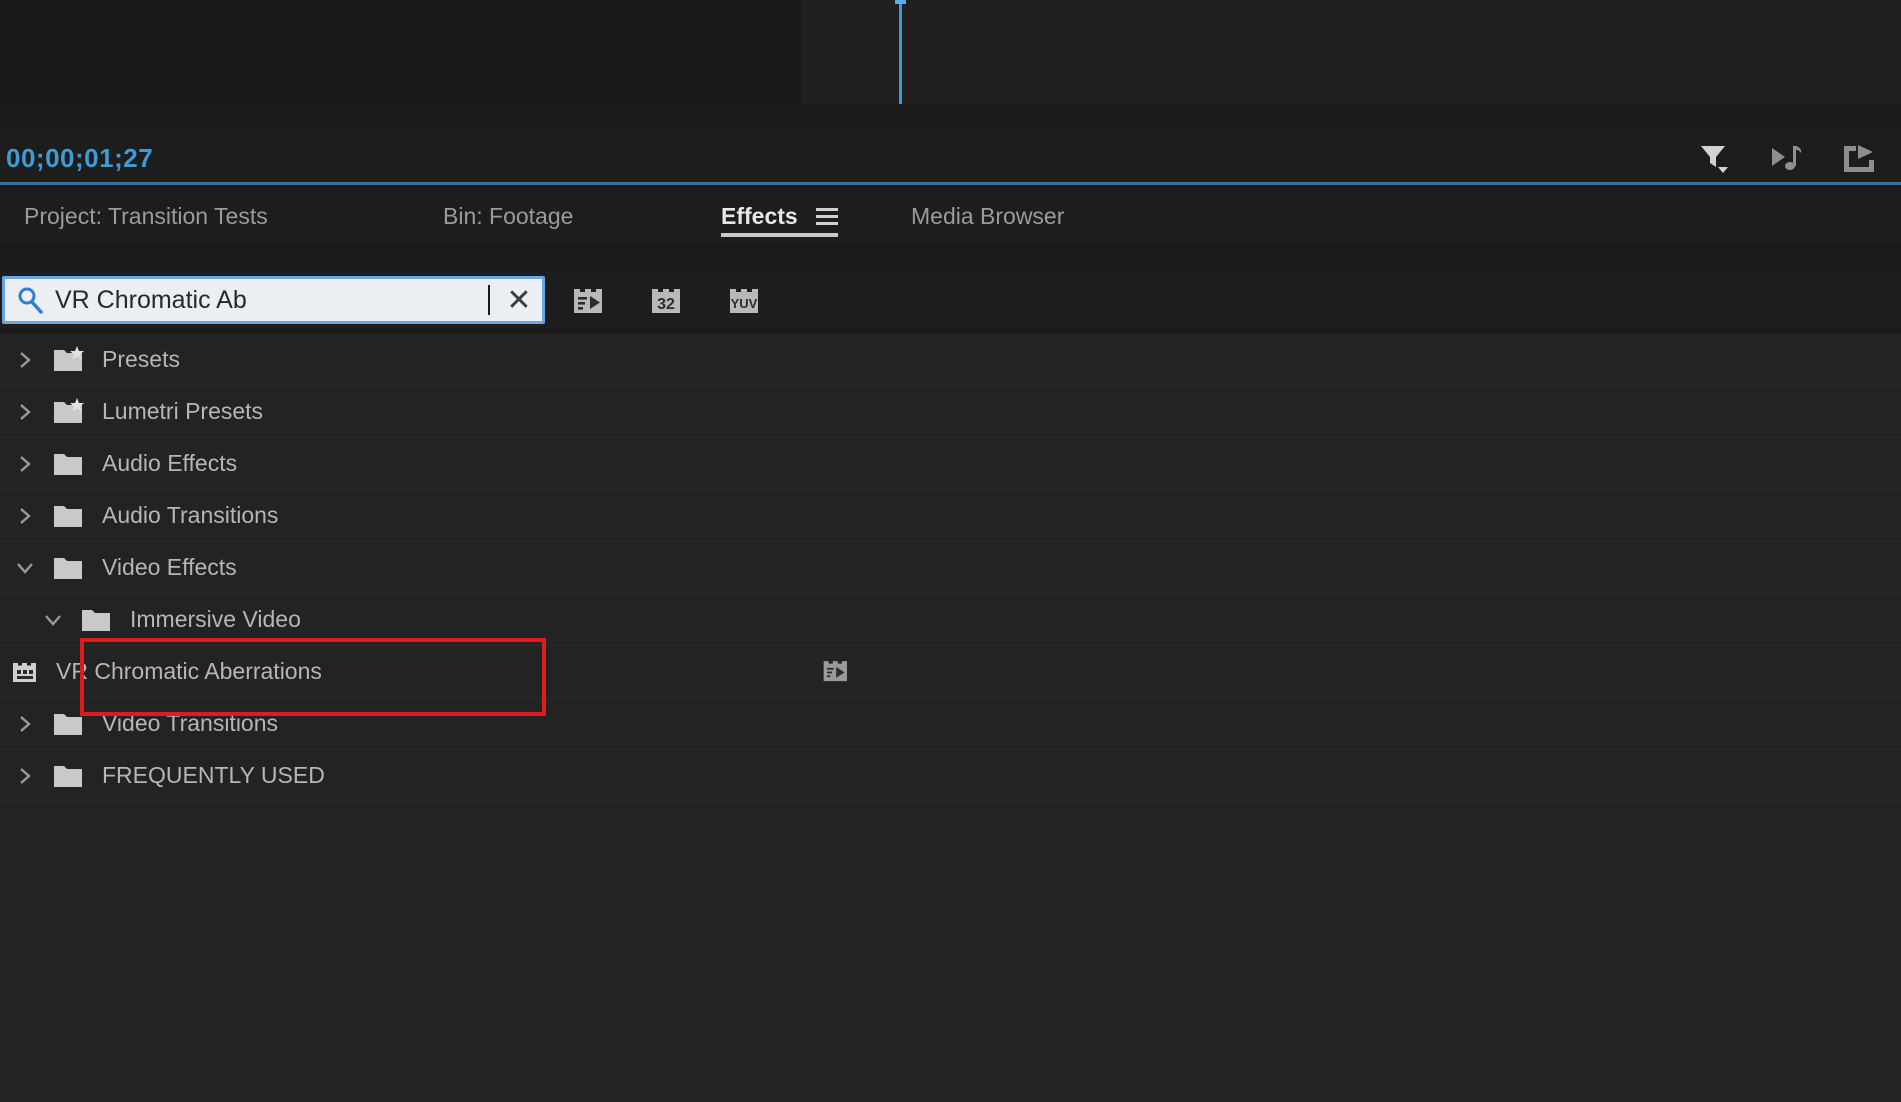  What do you see at coordinates (950, 620) in the screenshot?
I see `tree-row-immersive-video: Immersive Video` at bounding box center [950, 620].